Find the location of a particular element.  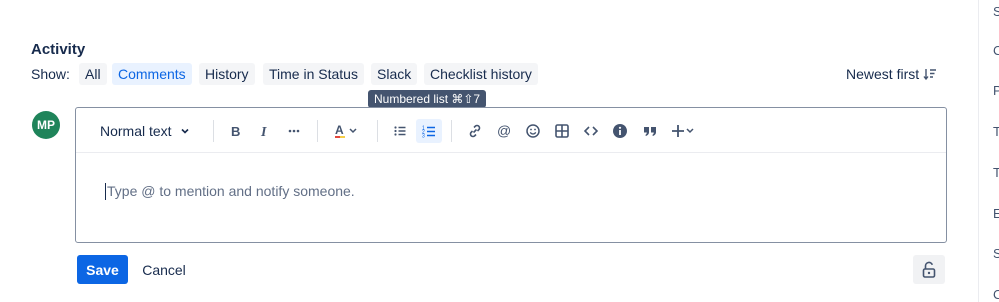

info-panel-icon is located at coordinates (620, 131).